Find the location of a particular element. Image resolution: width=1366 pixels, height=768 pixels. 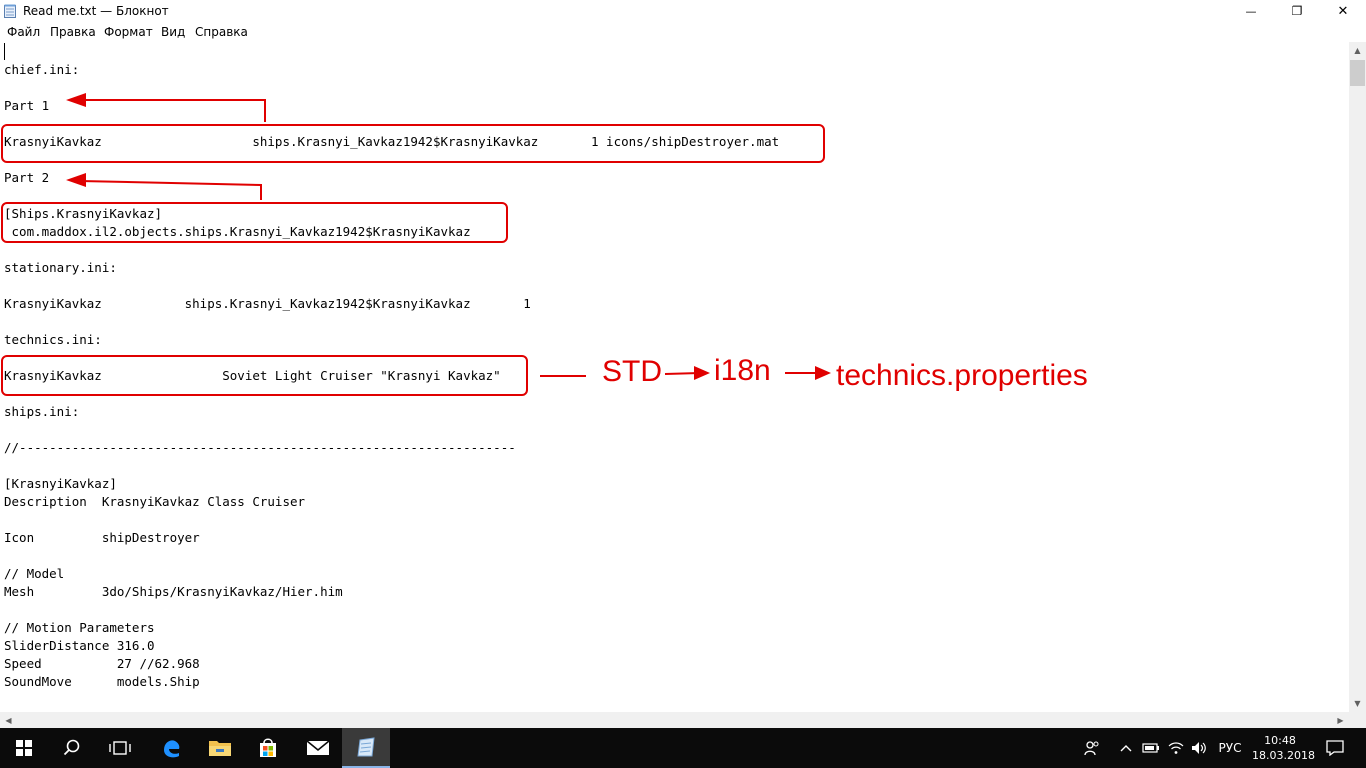

text-line: Part 2 is located at coordinates (27, 177).